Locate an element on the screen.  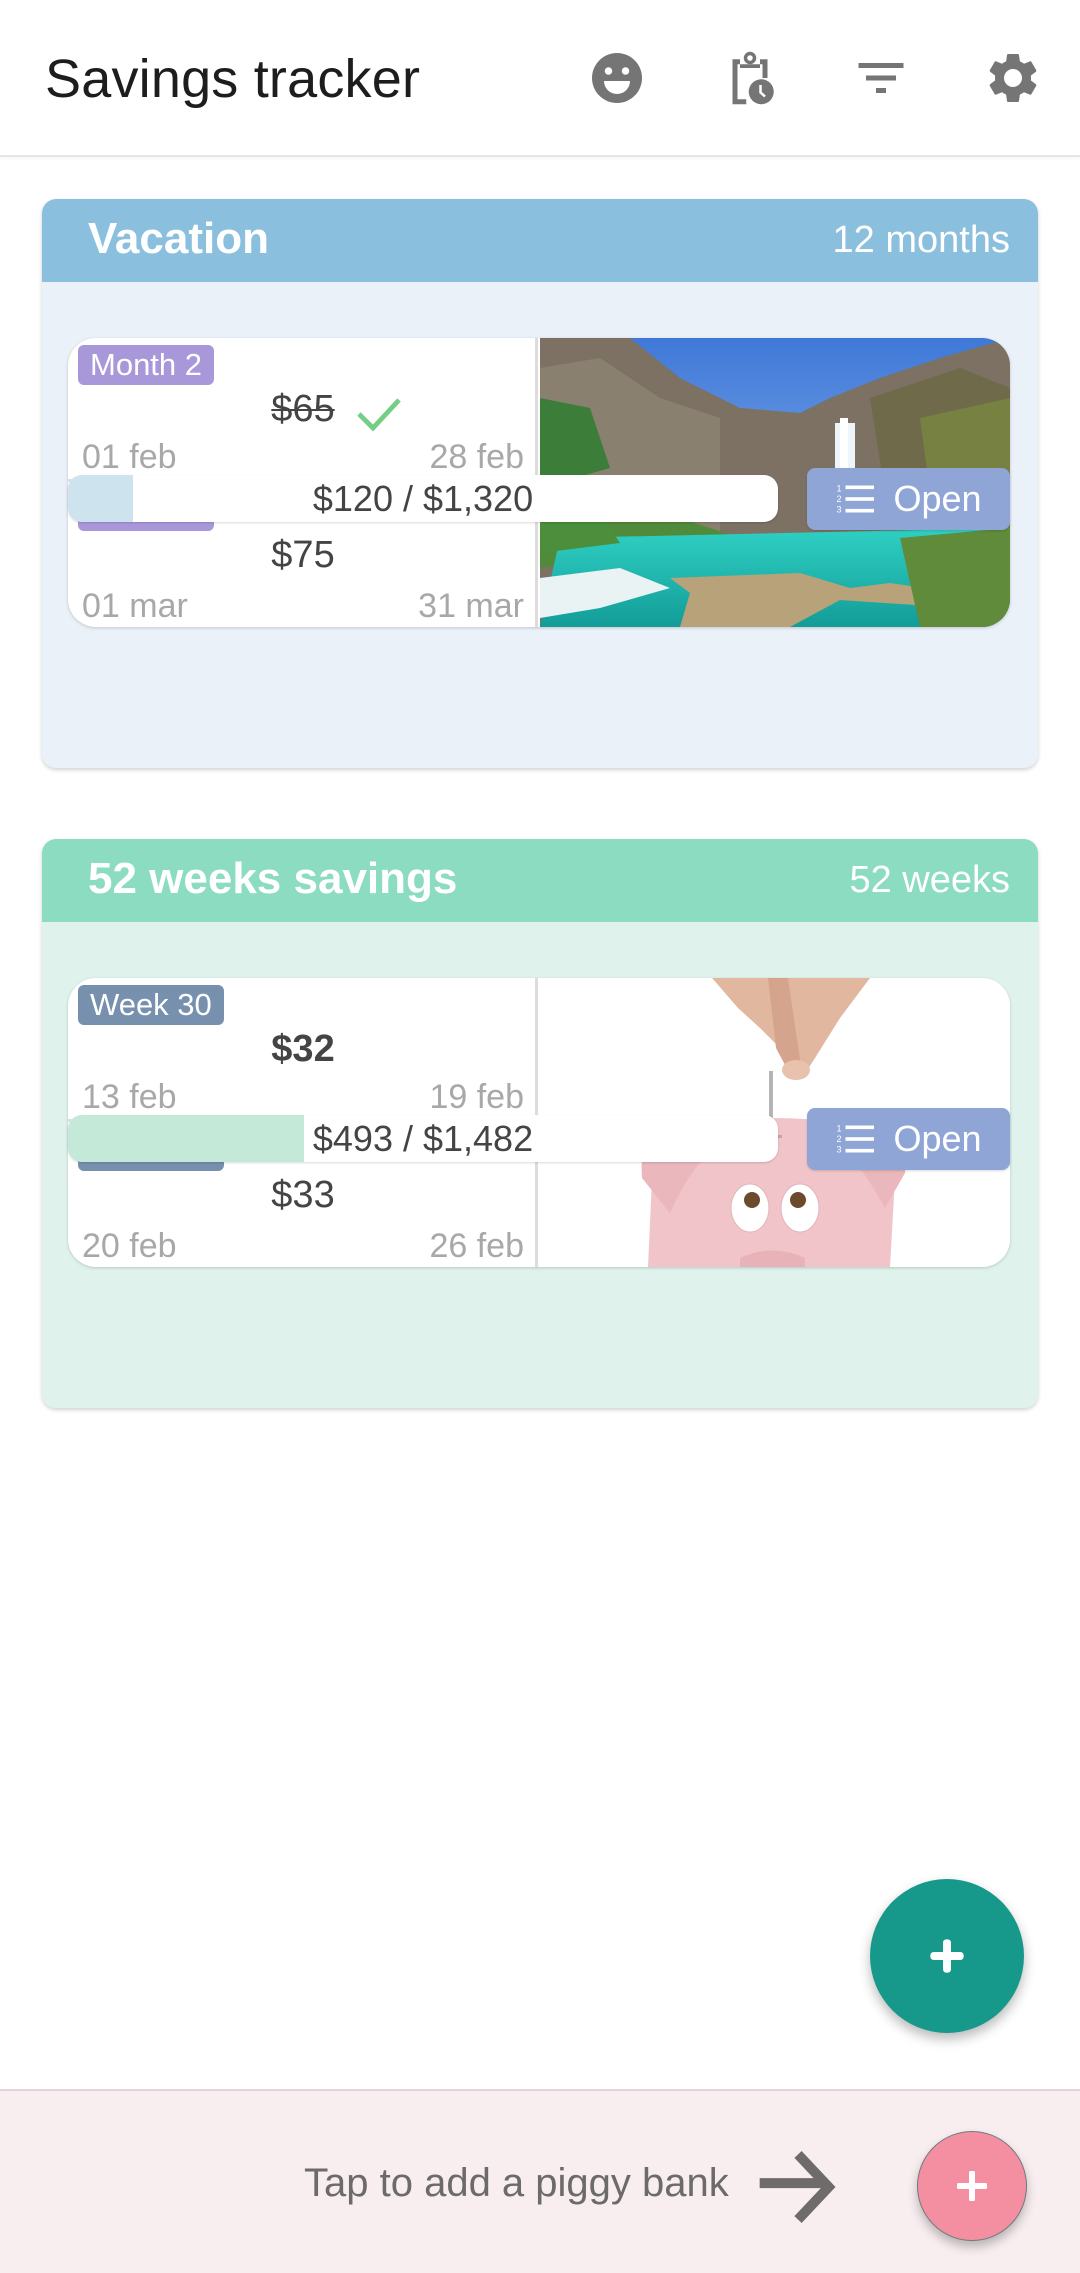
period-end-date: 28 feb is located at coordinates (476, 457).